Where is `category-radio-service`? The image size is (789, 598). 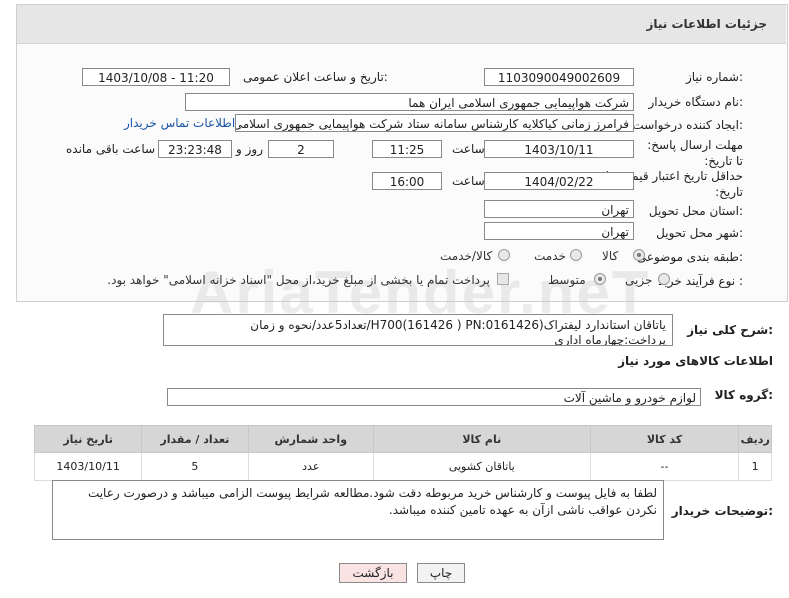 category-radio-service is located at coordinates (576, 255).